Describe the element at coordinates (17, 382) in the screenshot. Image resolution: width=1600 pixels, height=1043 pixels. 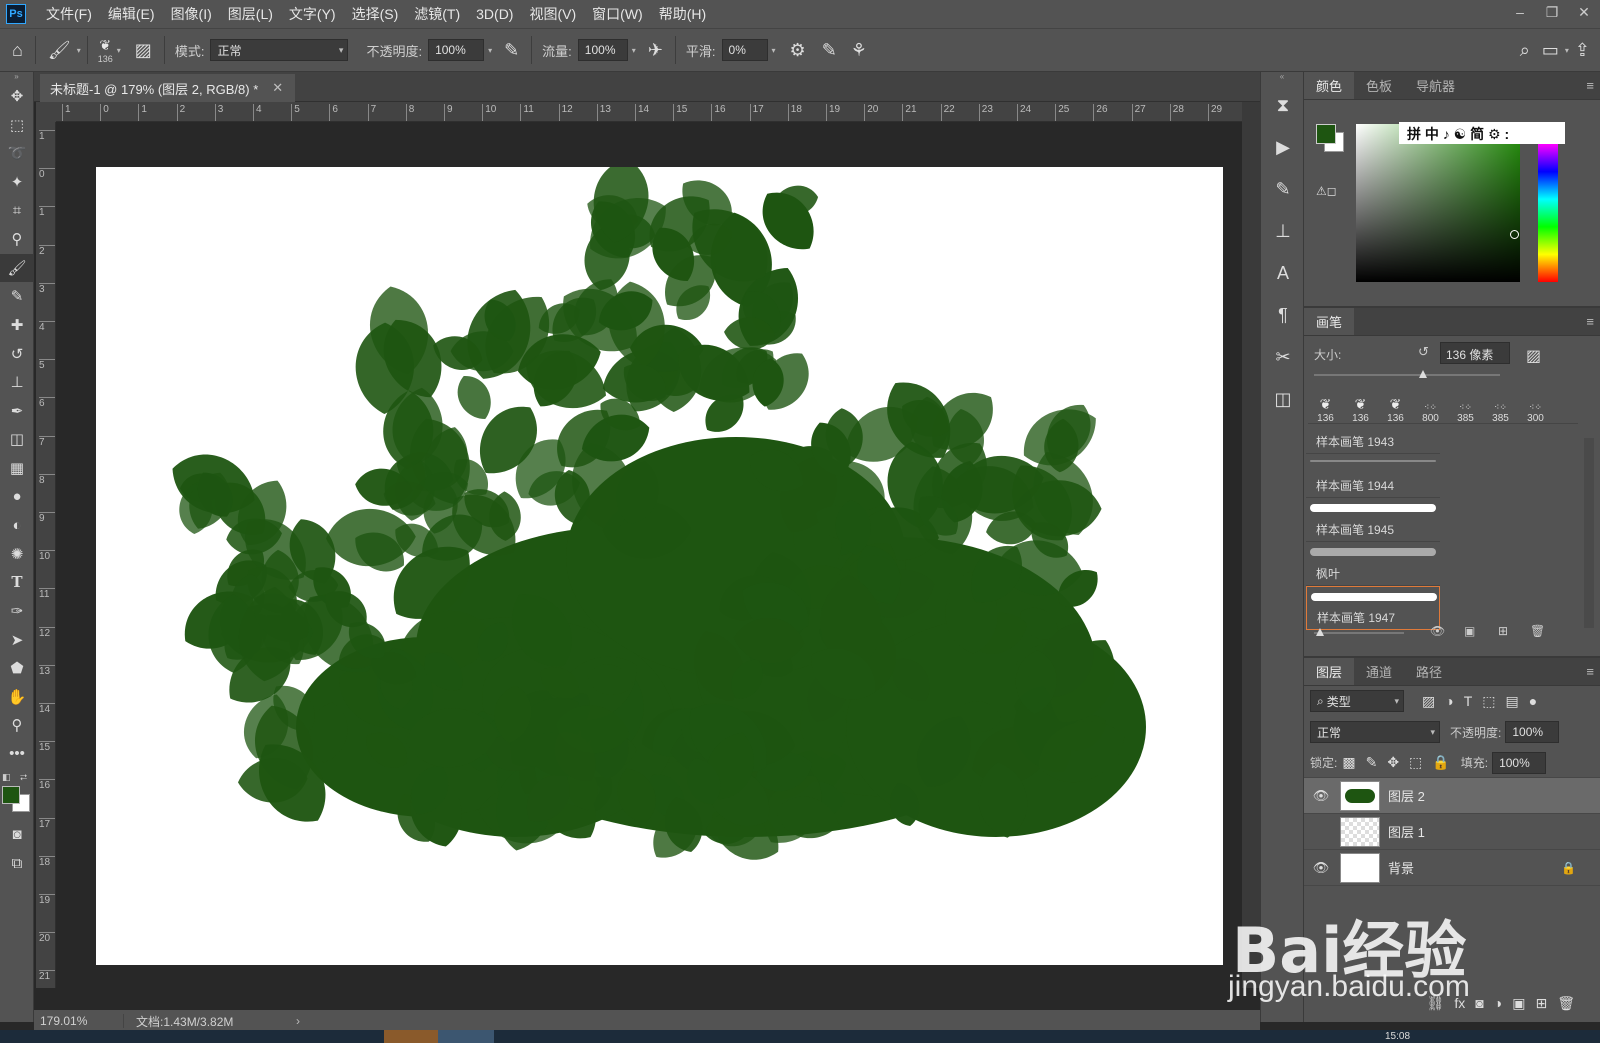
I see `clone-stamp-tool-icon: ⊥` at that location.